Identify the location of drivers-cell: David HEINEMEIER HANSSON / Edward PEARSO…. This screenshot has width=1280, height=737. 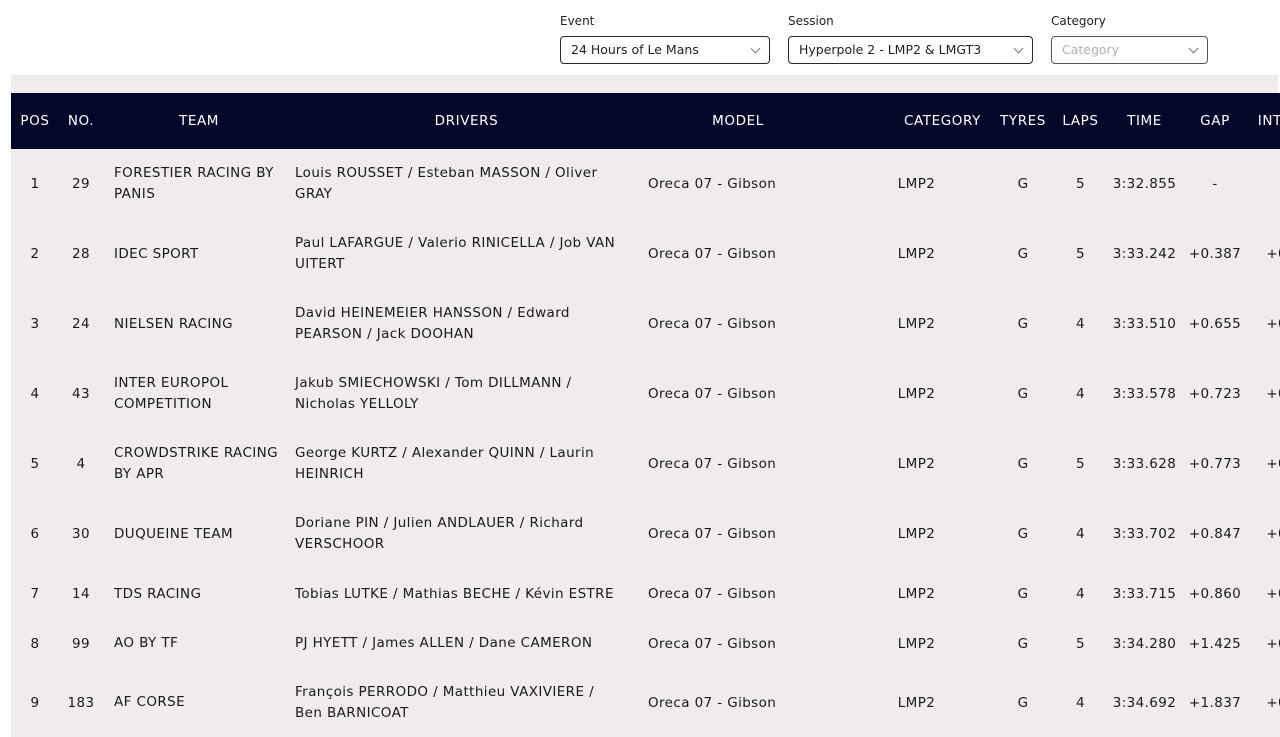
(432, 323).